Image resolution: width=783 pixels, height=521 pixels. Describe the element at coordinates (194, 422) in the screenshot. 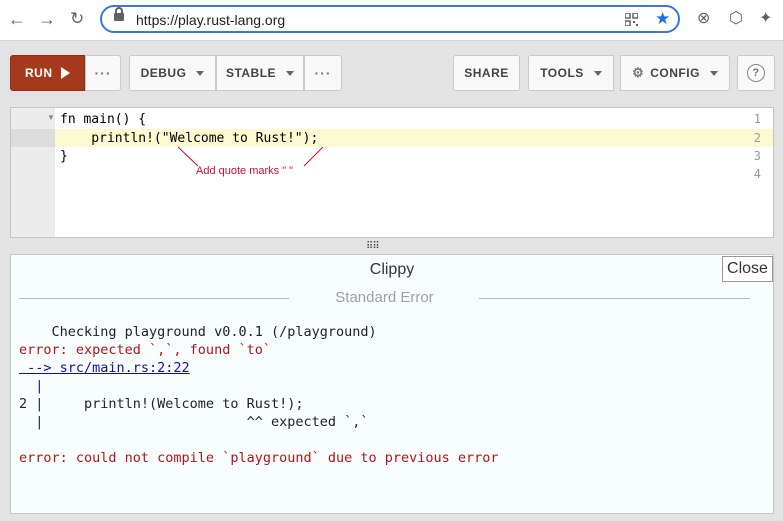

I see `output-line: | ^^ expected `,`` at that location.